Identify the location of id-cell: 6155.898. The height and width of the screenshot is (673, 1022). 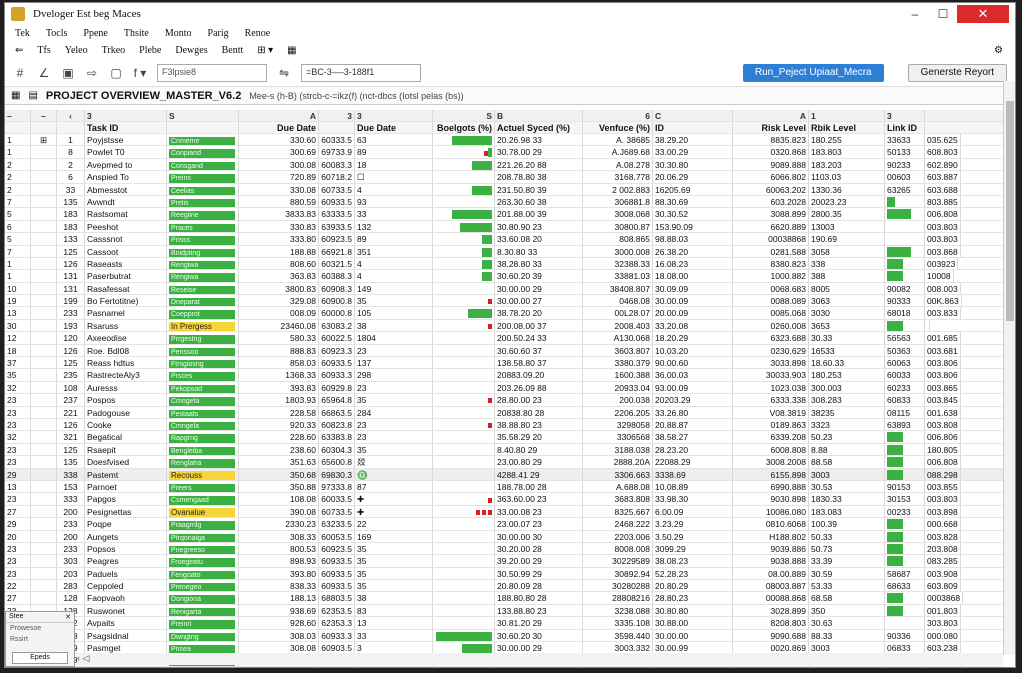
(771, 474).